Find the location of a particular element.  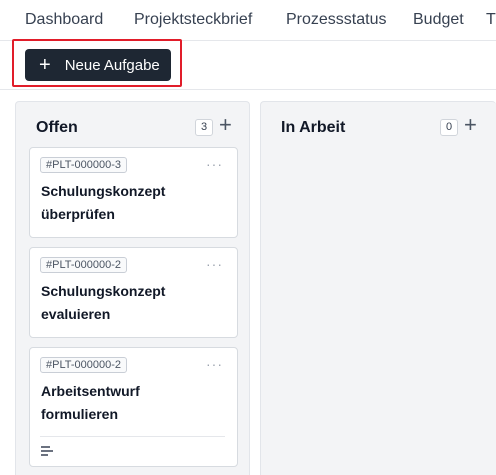

tab-prozessstatus: Prozessstatus is located at coordinates (336, 20).